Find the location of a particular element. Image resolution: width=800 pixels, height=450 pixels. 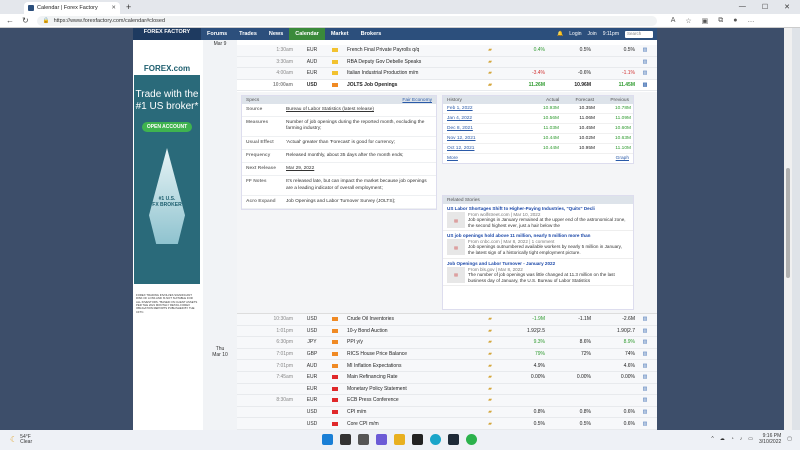

history-date: Oct 12, 2021 is located at coordinates (484, 148).